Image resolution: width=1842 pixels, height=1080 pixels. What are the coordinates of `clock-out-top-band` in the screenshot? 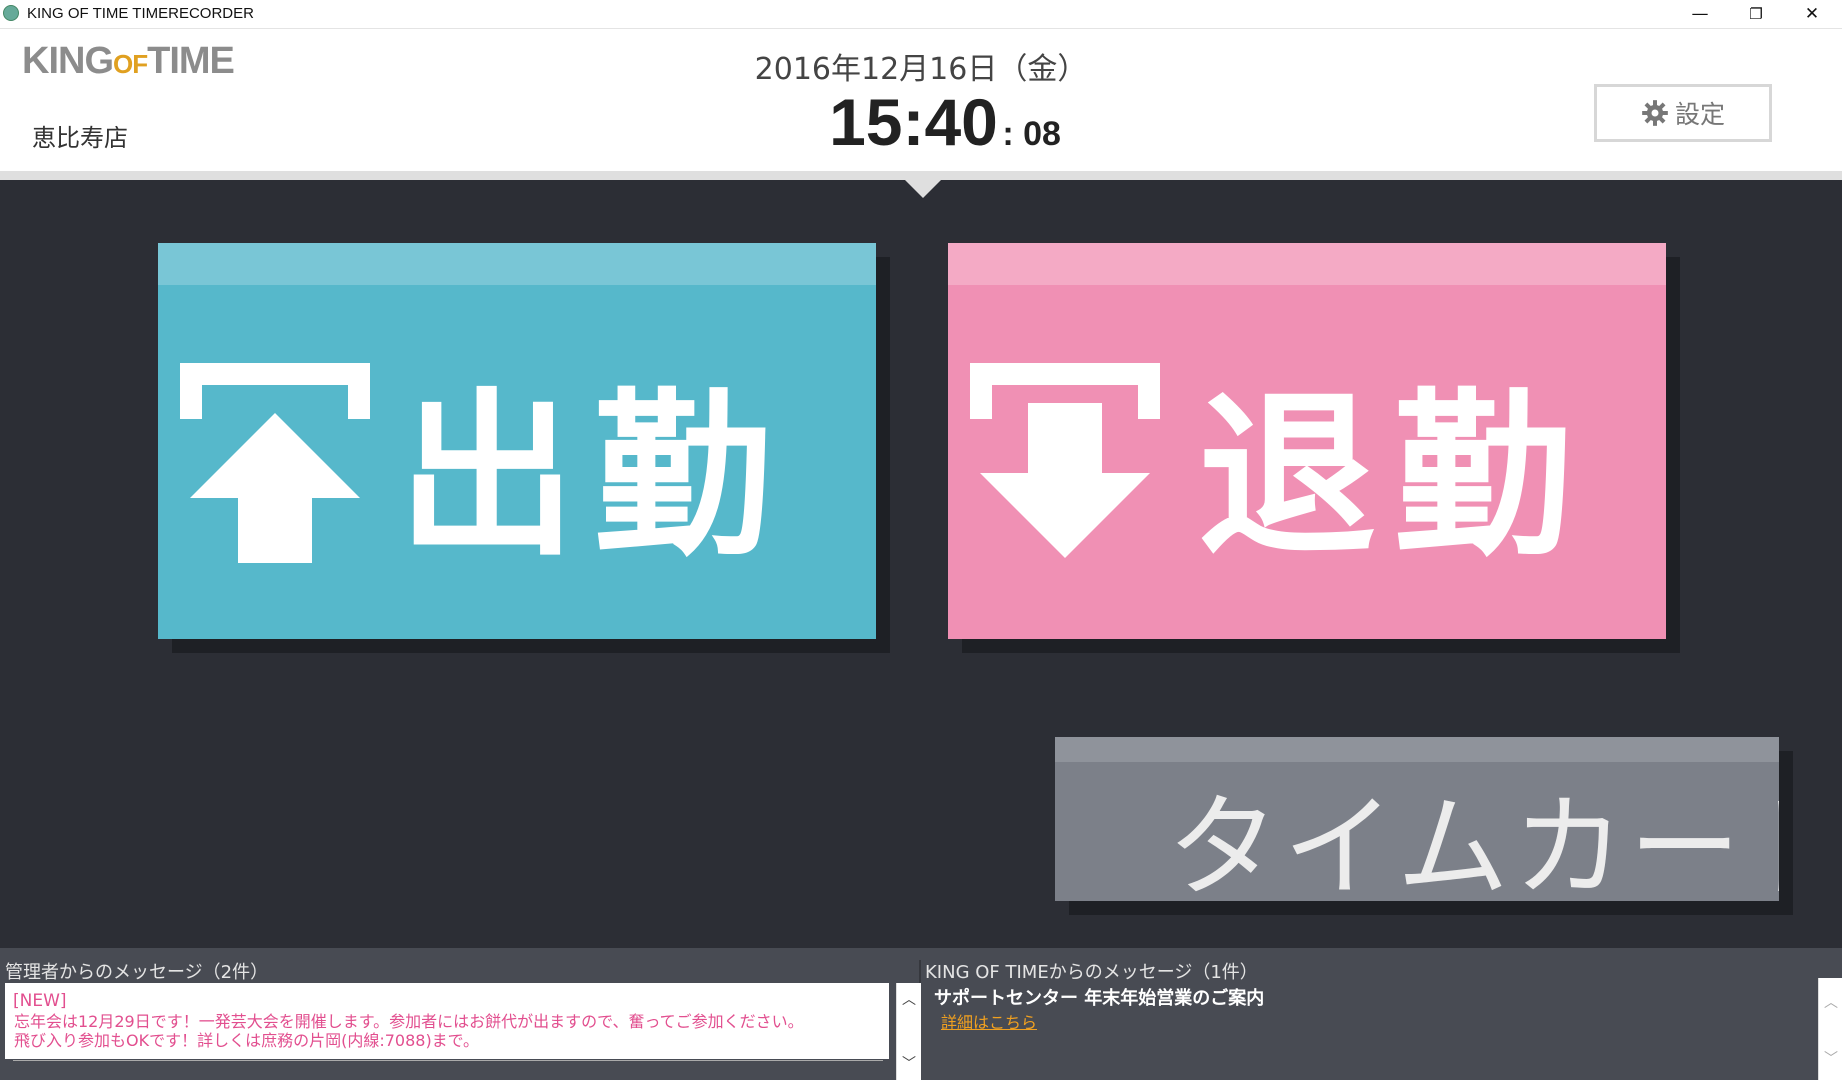 It's located at (1307, 264).